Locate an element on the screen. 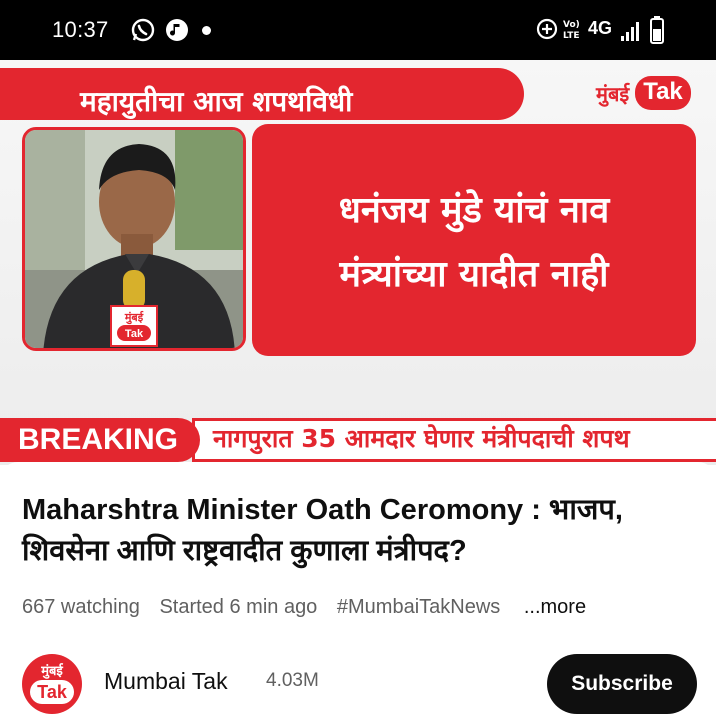  breaking-label: BREAKING is located at coordinates (100, 440).